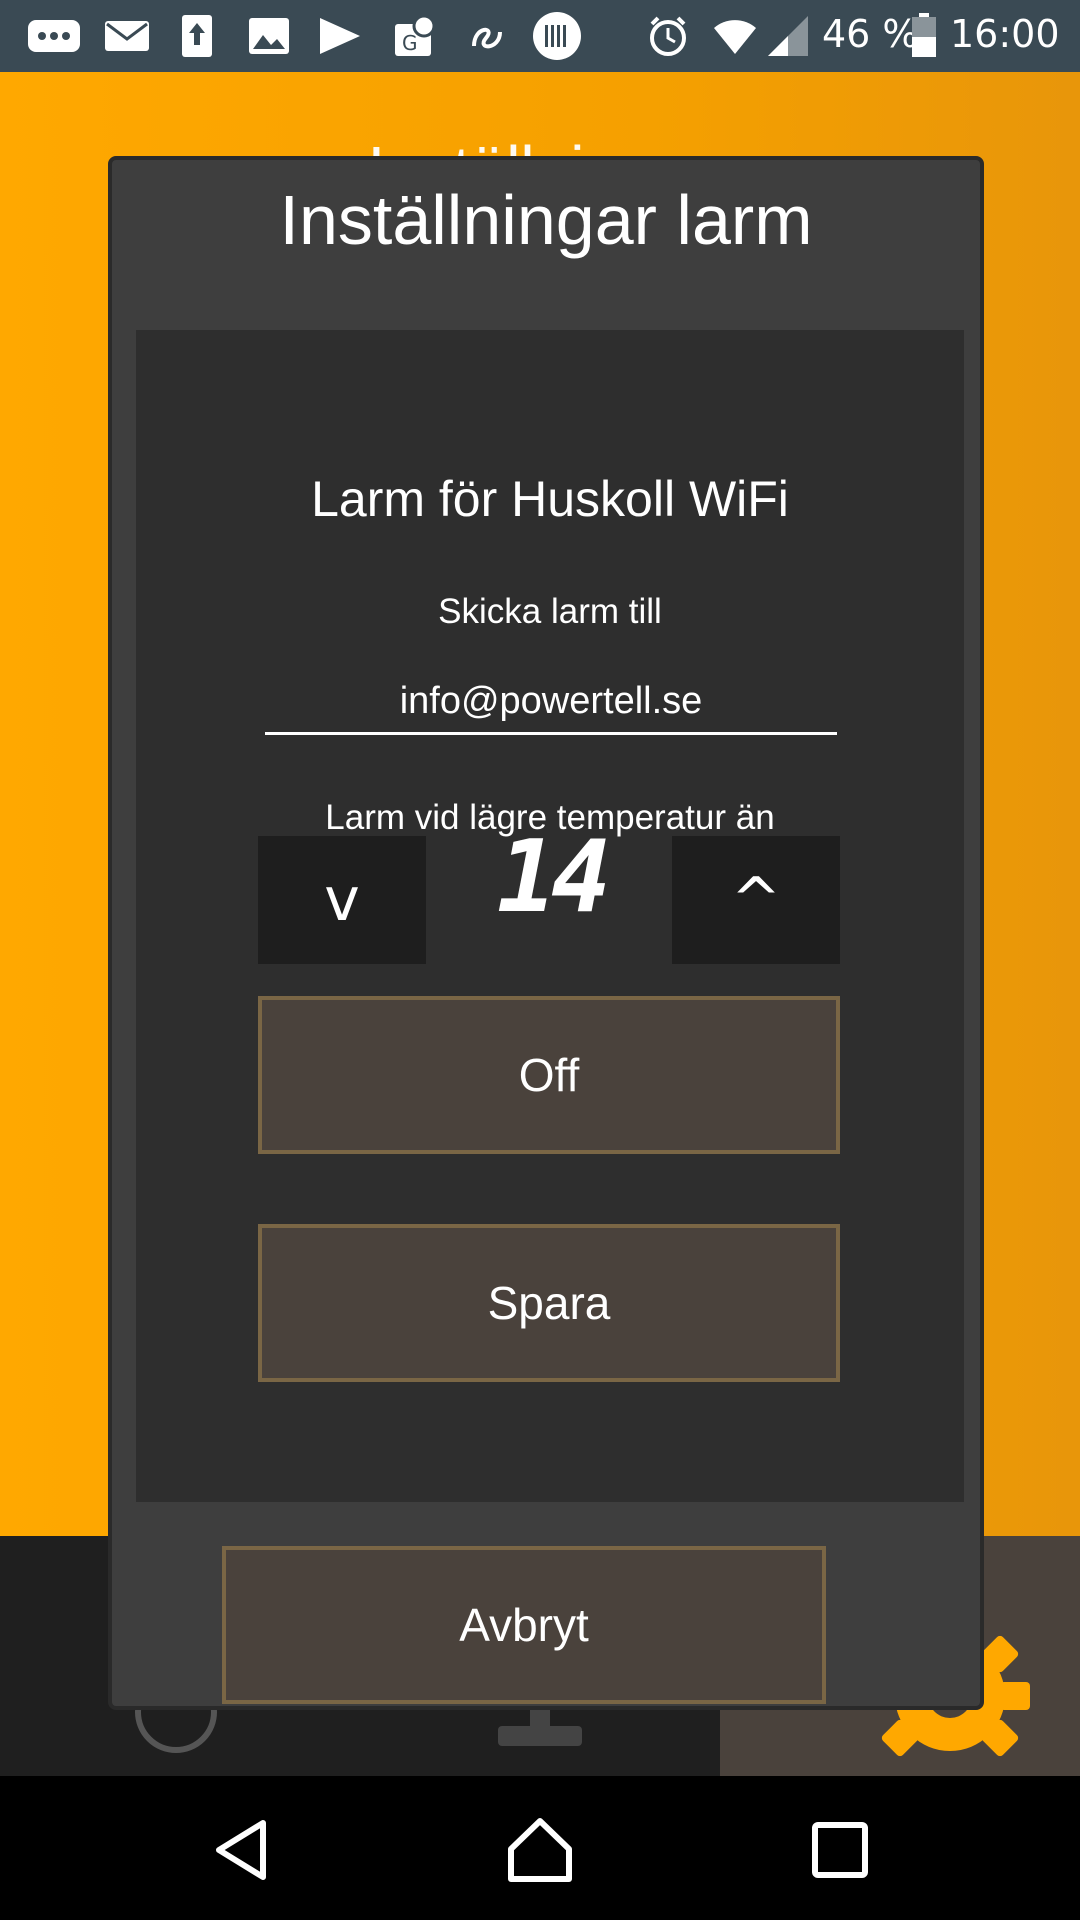  I want to click on battery-icon, so click(924, 35).